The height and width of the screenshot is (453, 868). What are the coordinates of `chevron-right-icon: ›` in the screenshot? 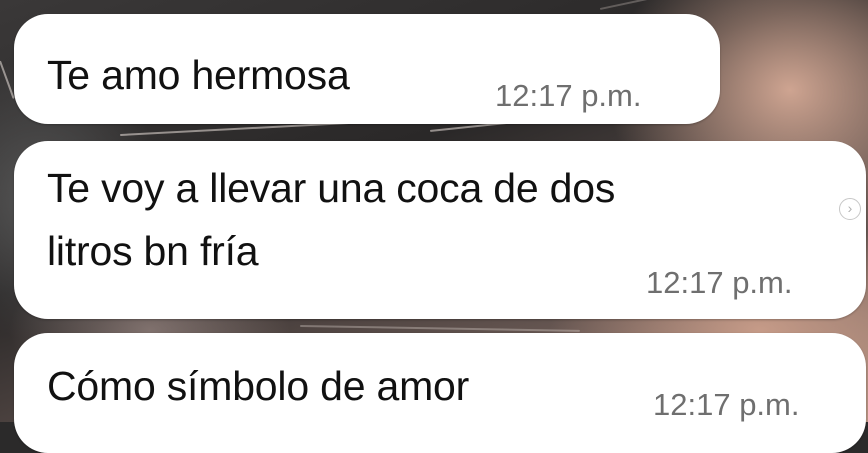 It's located at (850, 209).